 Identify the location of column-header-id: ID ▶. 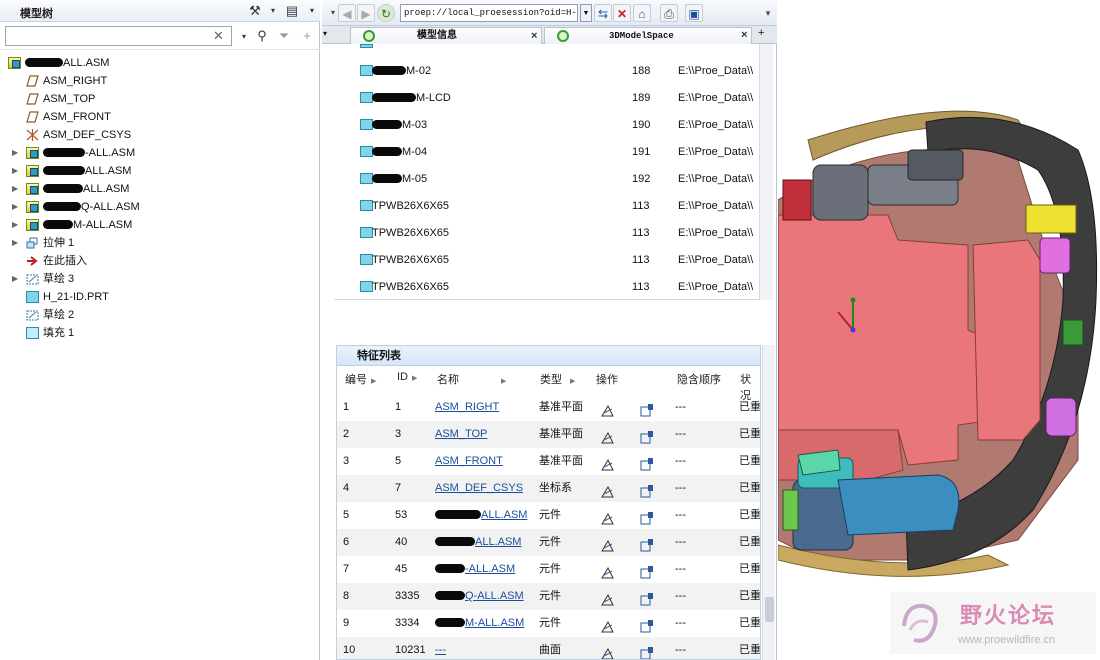
(407, 377).